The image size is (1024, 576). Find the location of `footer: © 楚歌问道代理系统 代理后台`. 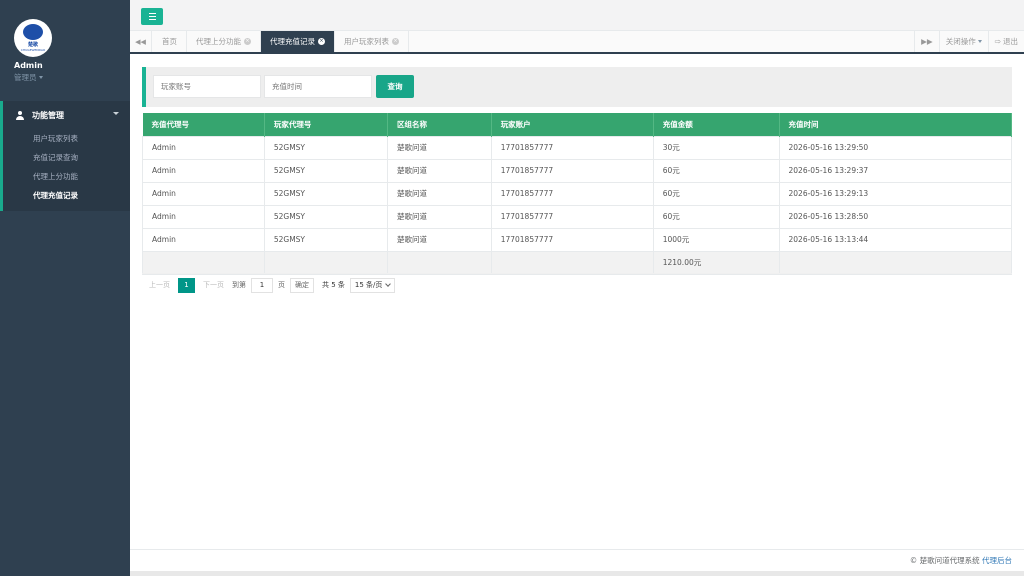

footer: © 楚歌问道代理系统 代理后台 is located at coordinates (577, 560).